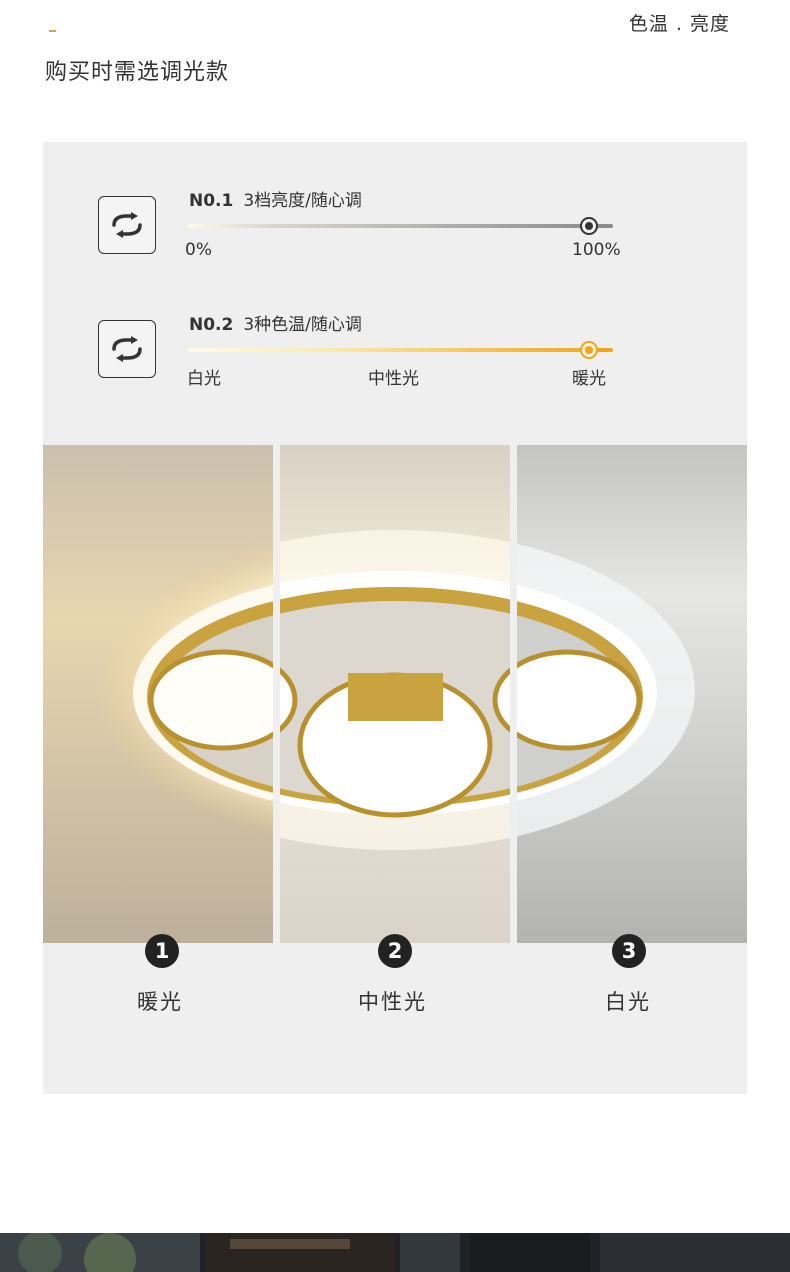  I want to click on panel-number-badge: 3, so click(629, 951).